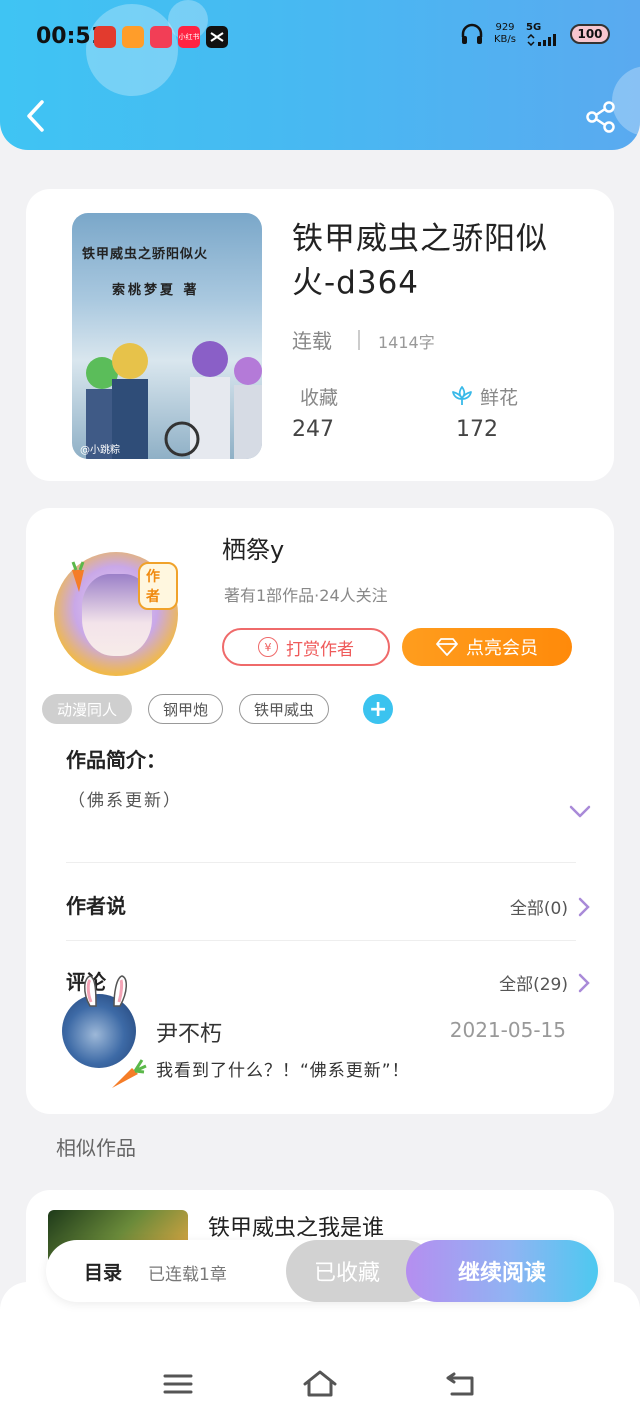 This screenshot has width=640, height=1422. What do you see at coordinates (590, 34) in the screenshot?
I see `battery-indicator: 100` at bounding box center [590, 34].